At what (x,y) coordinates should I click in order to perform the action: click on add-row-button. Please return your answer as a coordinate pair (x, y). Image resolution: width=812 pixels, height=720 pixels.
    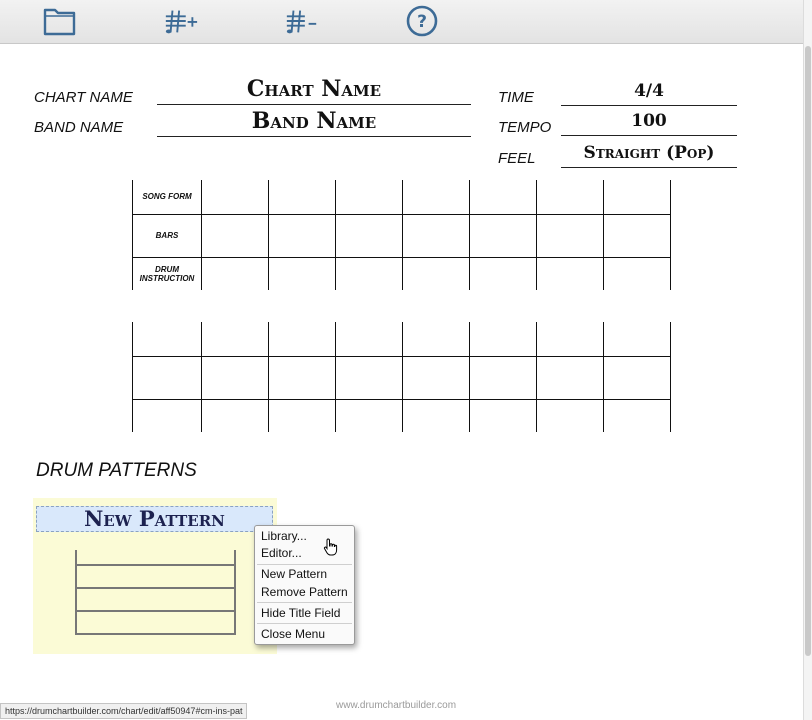
    Looking at the image, I should click on (181, 21).